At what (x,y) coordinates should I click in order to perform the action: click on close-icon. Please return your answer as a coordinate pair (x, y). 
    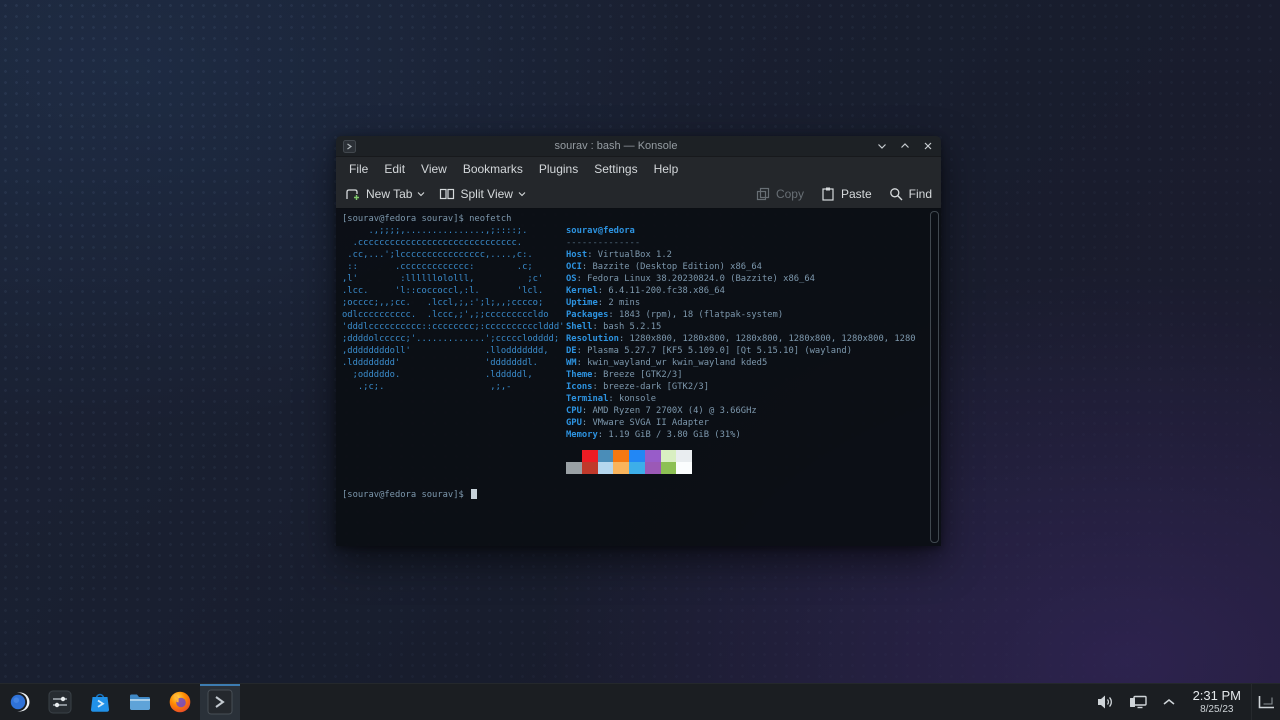
    Looking at the image, I should click on (928, 146).